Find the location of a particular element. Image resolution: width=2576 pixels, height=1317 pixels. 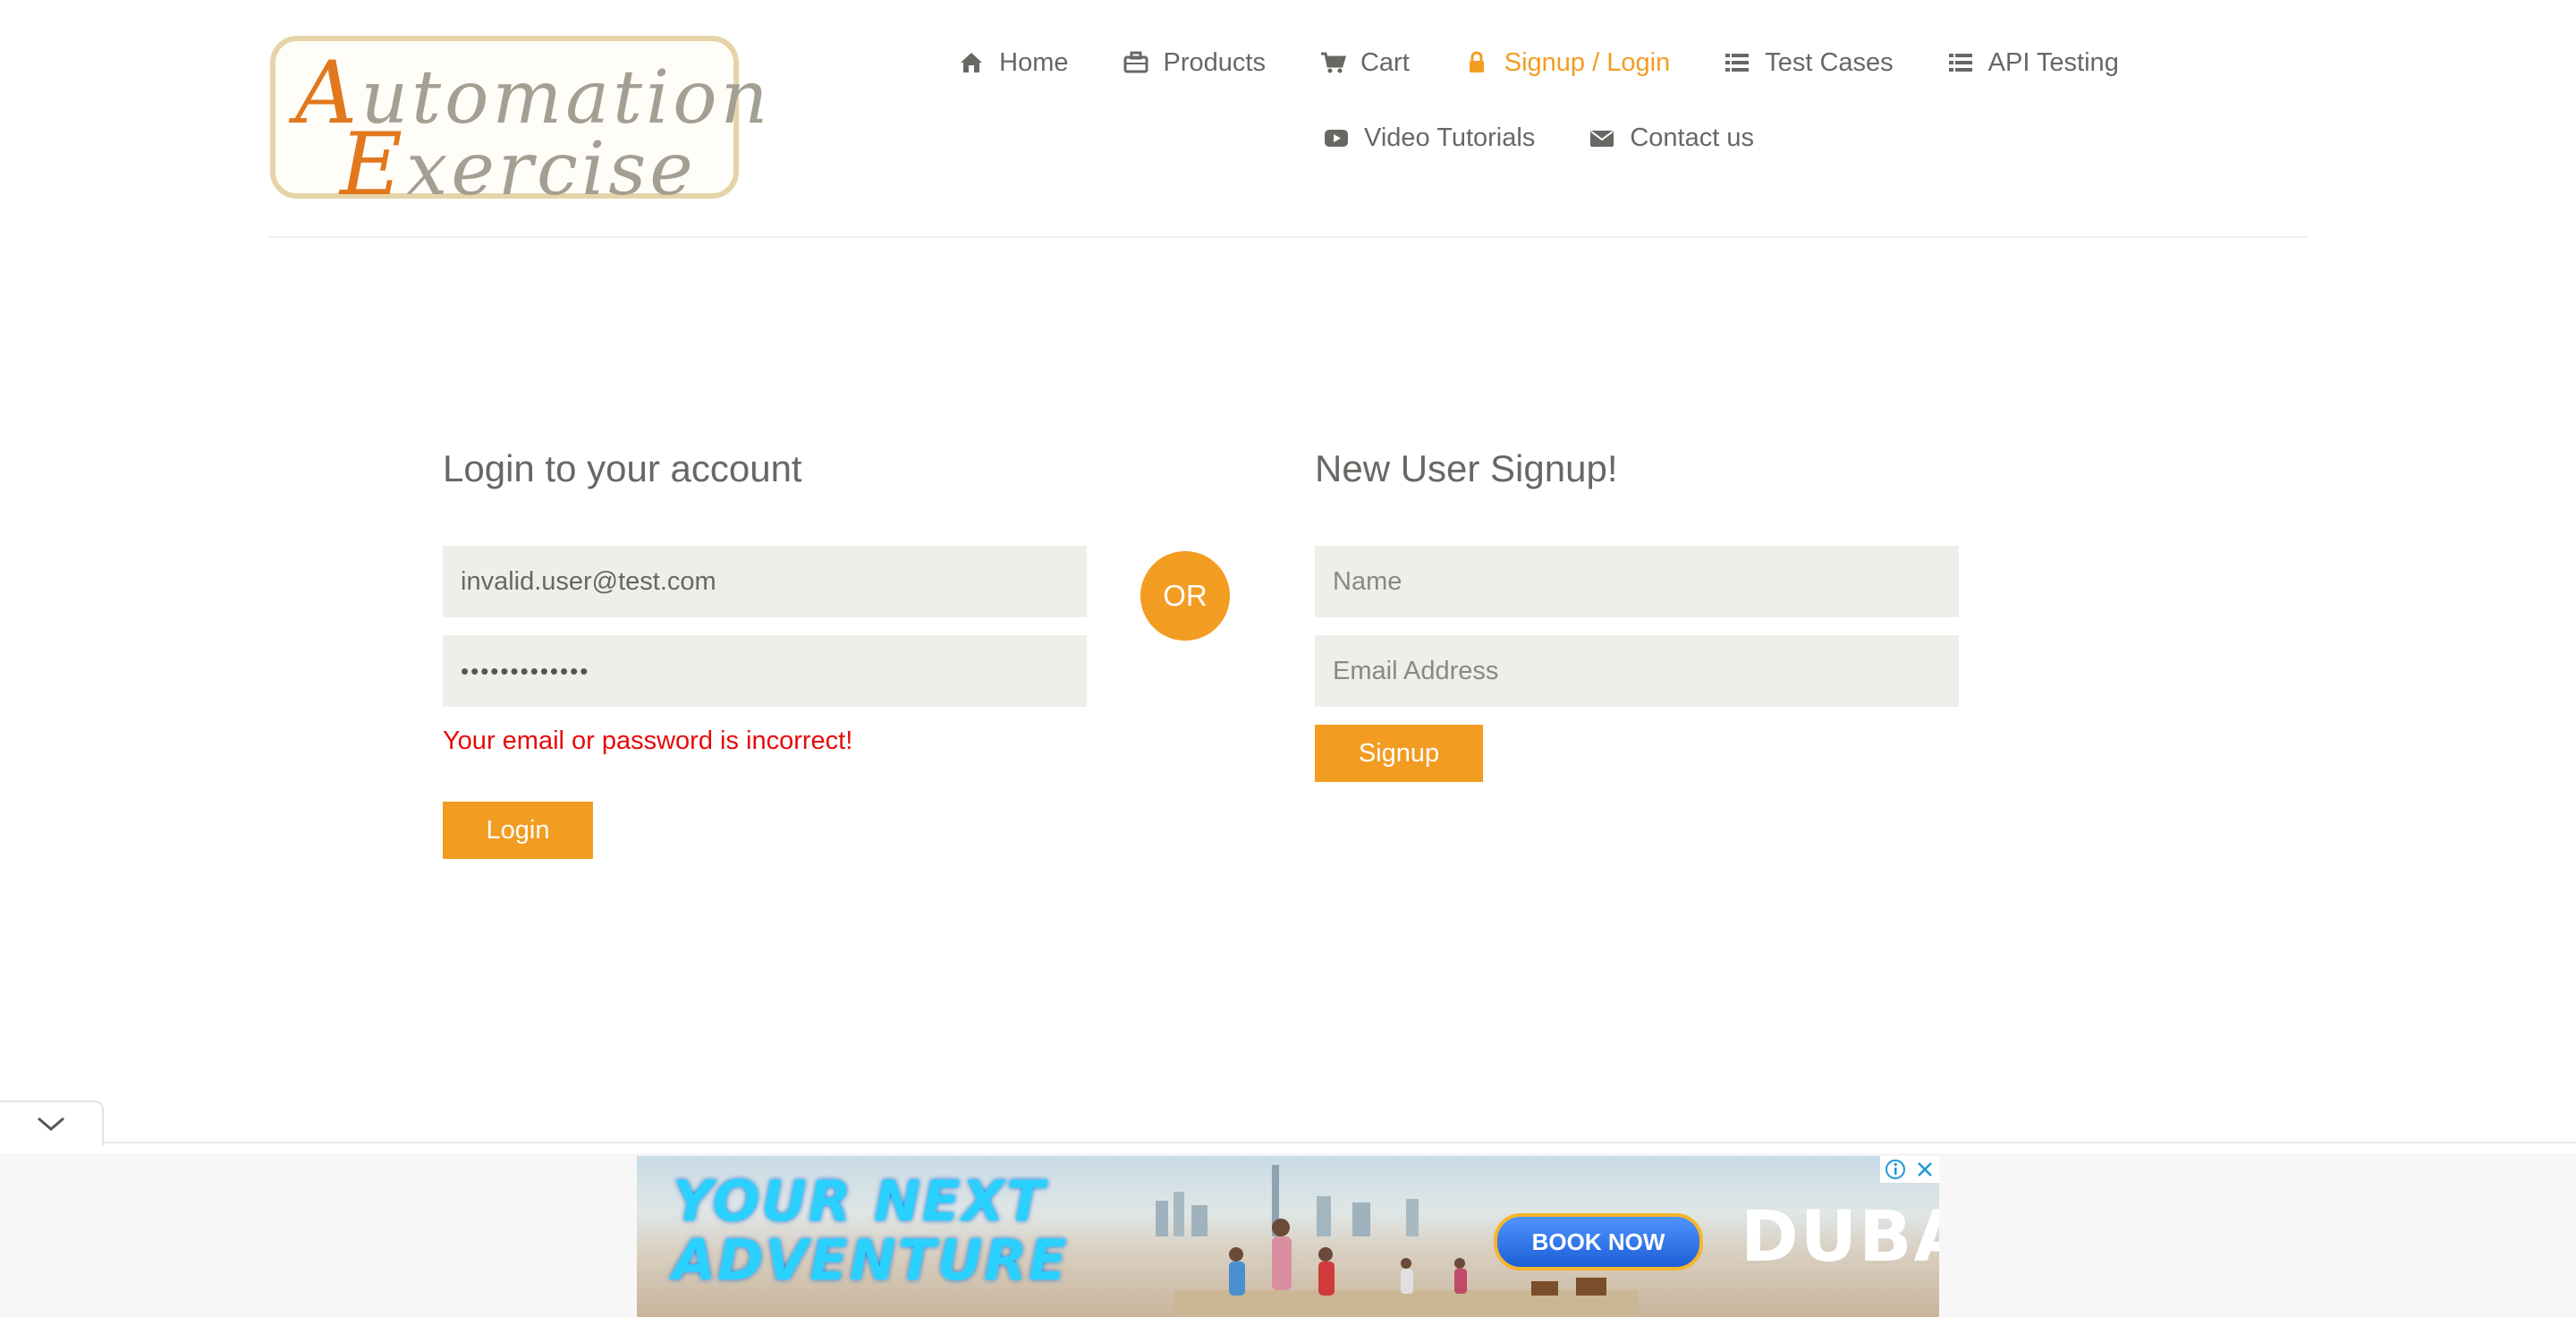

ad-collapse-tab is located at coordinates (52, 1122).